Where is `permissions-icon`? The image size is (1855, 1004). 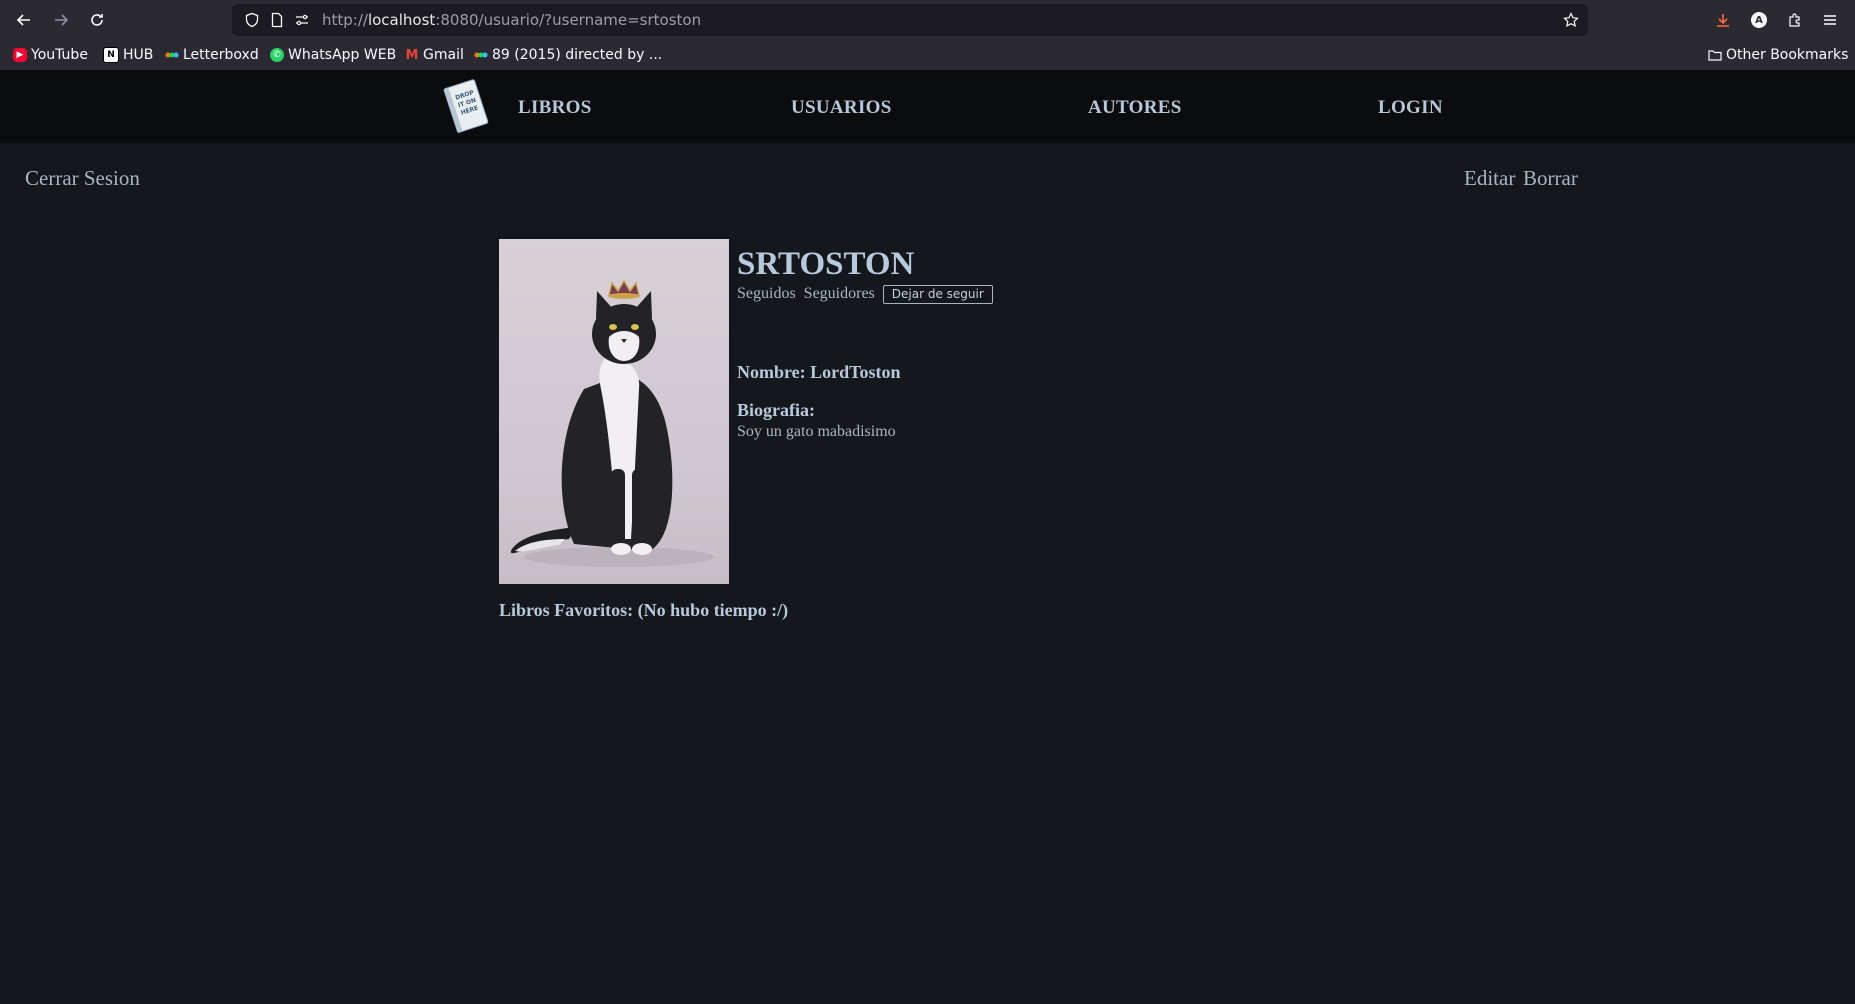 permissions-icon is located at coordinates (302, 20).